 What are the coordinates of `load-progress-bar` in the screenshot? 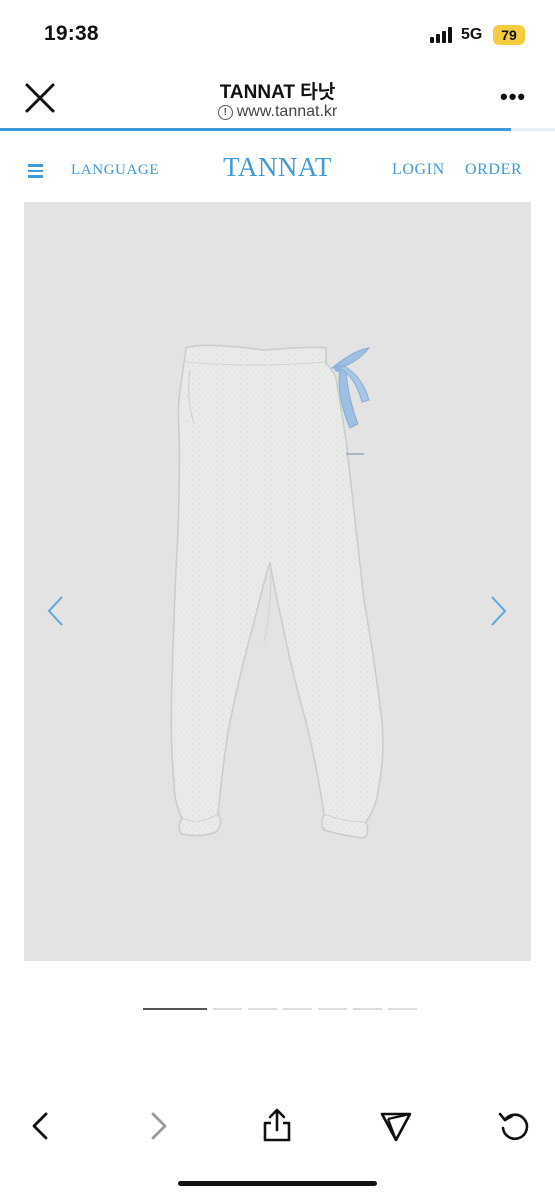 It's located at (255, 129).